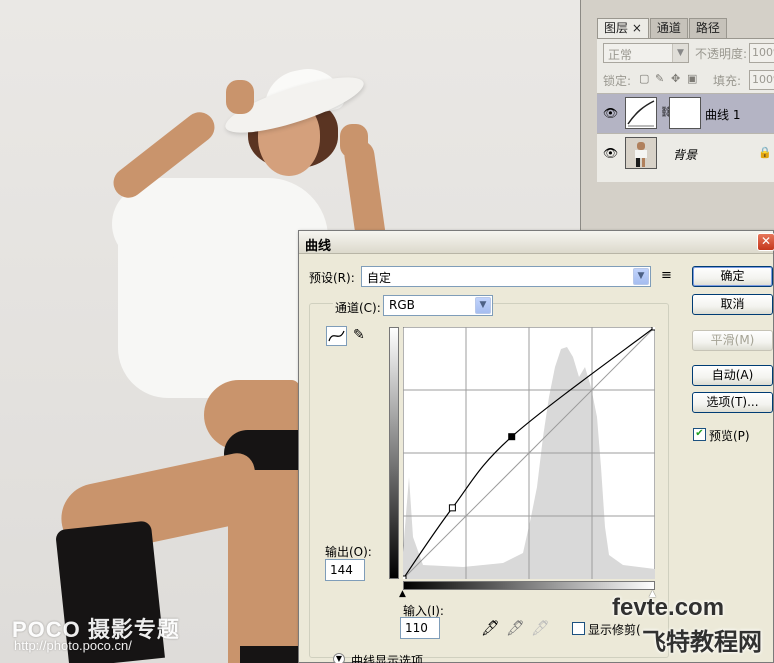 Image resolution: width=774 pixels, height=663 pixels. What do you see at coordinates (240, 97) in the screenshot?
I see `photo-hand-left` at bounding box center [240, 97].